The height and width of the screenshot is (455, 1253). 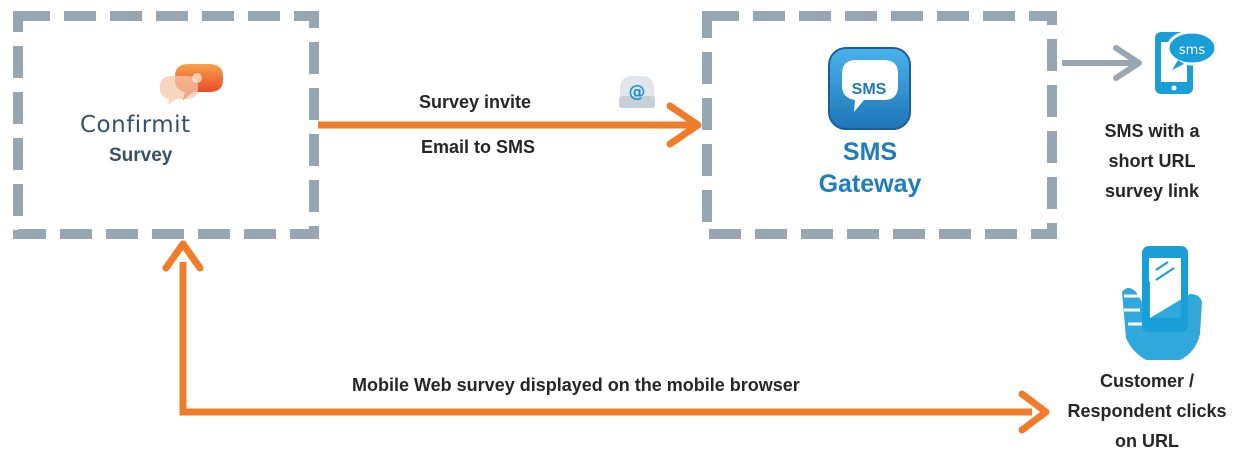 What do you see at coordinates (141, 155) in the screenshot?
I see `confirmit-product-text: Survey` at bounding box center [141, 155].